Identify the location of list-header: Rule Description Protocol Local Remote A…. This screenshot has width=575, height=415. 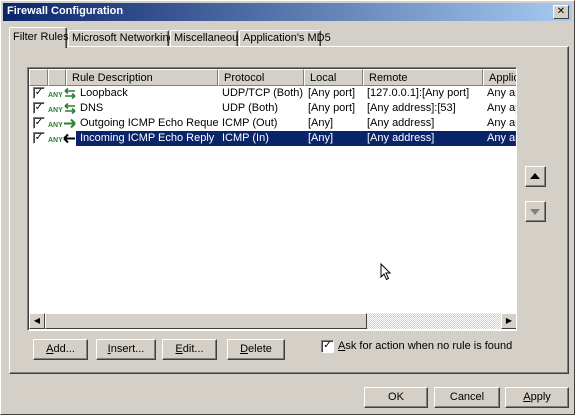
(272, 77).